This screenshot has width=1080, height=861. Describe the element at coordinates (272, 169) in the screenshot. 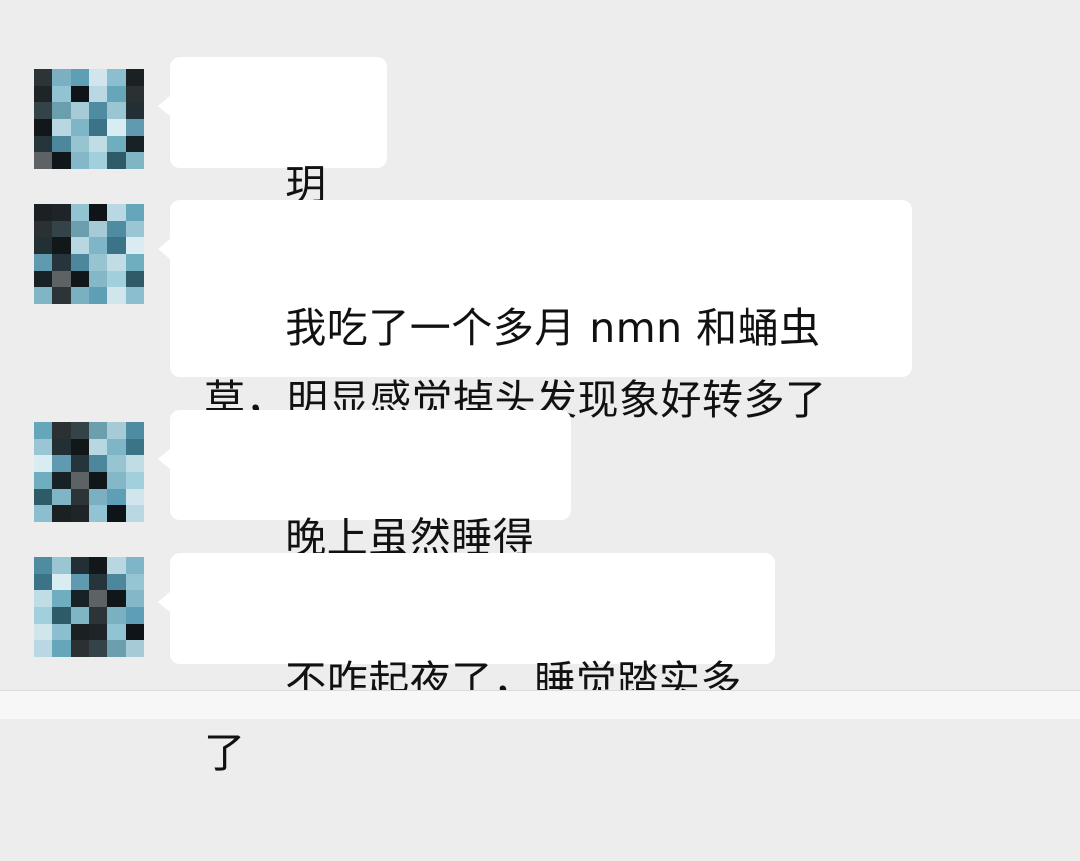

I see `message-bubble: 玥仙女,` at that location.